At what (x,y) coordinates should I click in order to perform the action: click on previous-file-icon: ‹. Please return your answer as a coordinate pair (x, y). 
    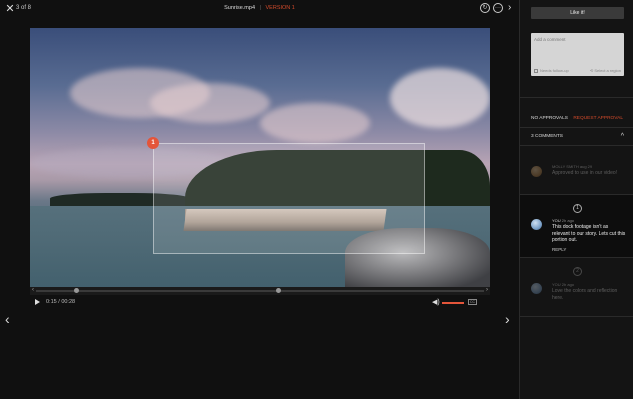
    Looking at the image, I should click on (7, 319).